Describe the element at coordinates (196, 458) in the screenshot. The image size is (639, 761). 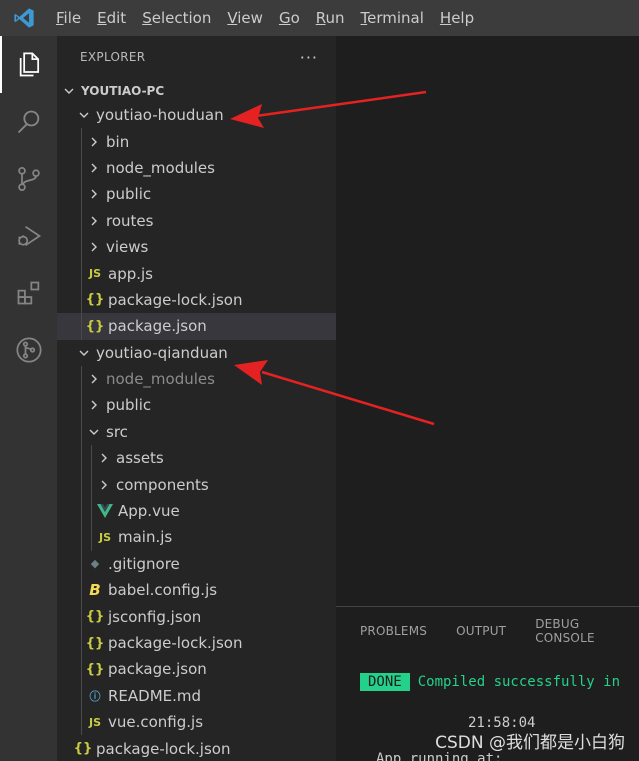
I see `tree-folder-assets: assets` at that location.